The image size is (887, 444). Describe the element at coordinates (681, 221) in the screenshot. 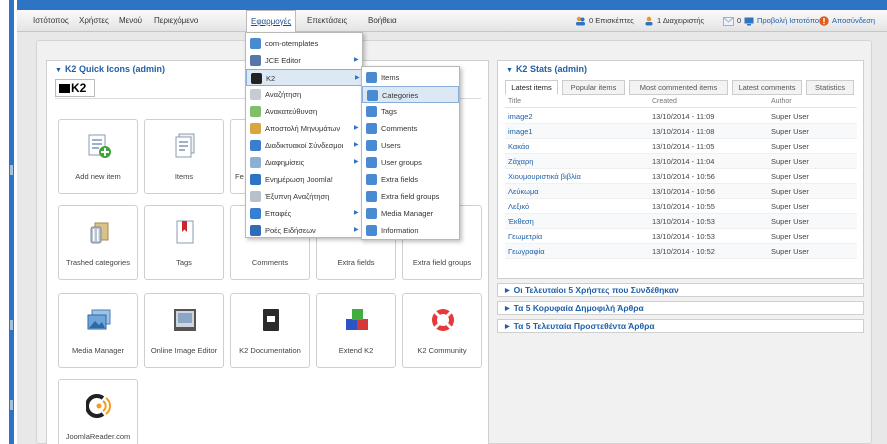

I see `table-row: Έκθεση 13/10/2014 - 10:53 Super User` at that location.